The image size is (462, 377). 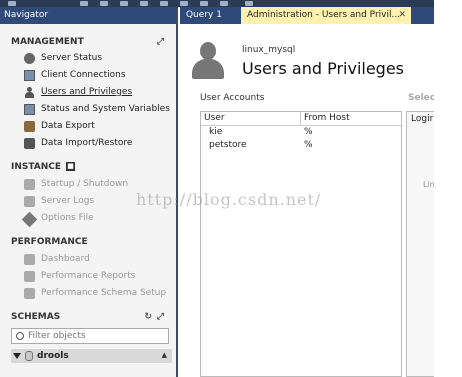 I want to click on filter-objects-input, so click(x=93, y=336).